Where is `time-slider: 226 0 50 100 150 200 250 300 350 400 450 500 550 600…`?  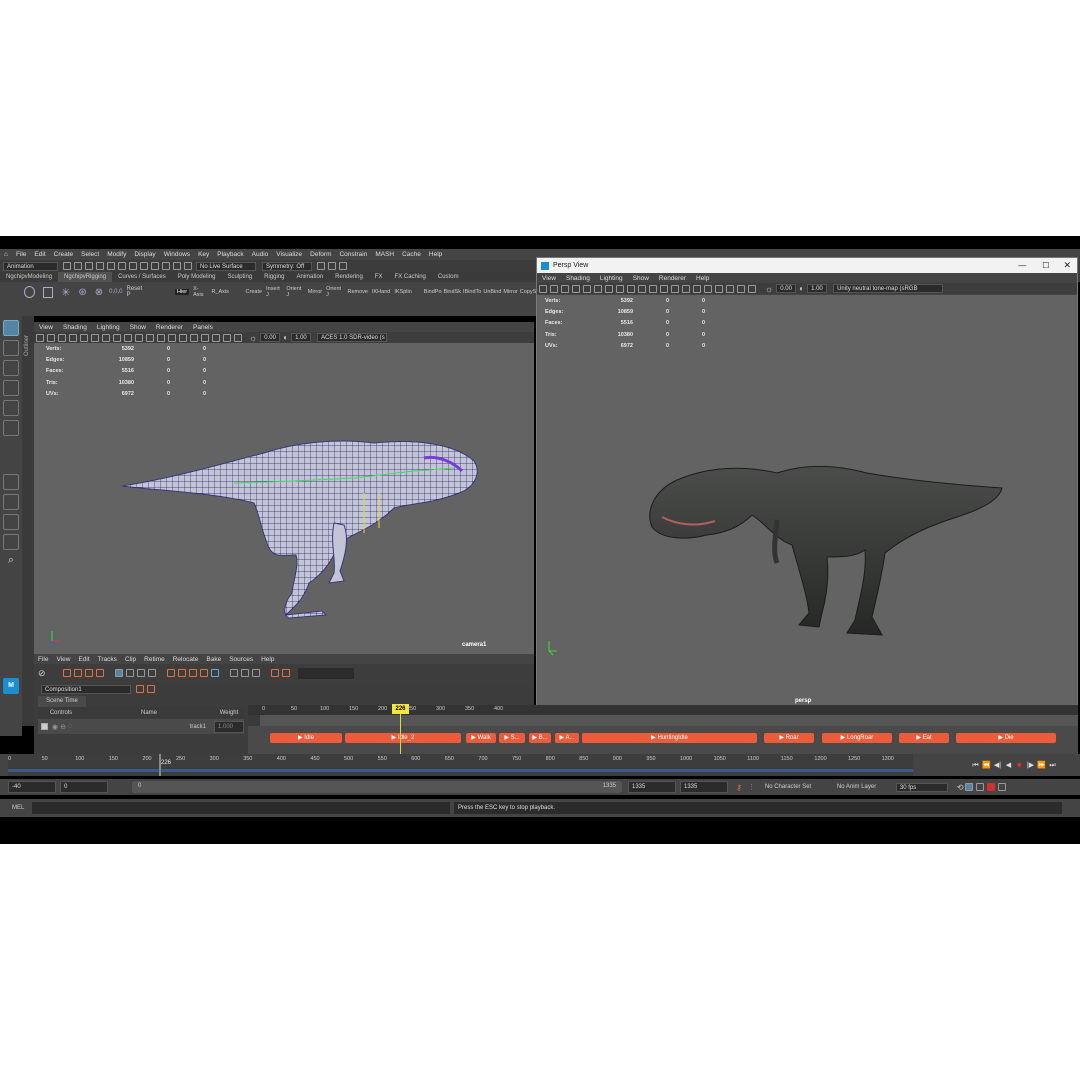 time-slider: 226 0 50 100 150 200 250 300 350 400 450 500 550 600… is located at coordinates (460, 765).